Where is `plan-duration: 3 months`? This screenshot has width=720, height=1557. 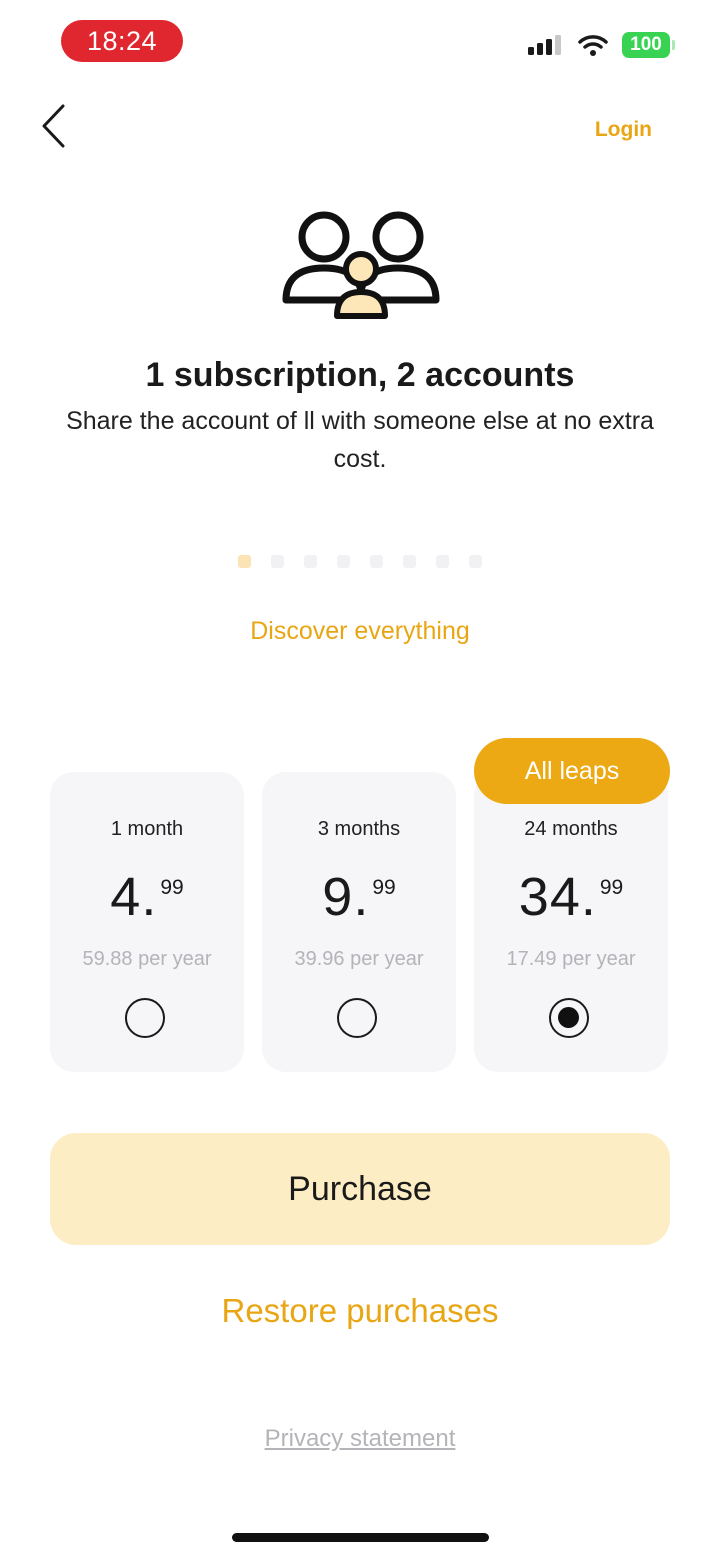
plan-duration: 3 months is located at coordinates (359, 829).